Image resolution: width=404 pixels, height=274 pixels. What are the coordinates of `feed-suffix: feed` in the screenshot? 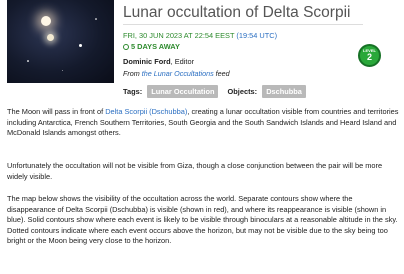 It's located at (221, 73).